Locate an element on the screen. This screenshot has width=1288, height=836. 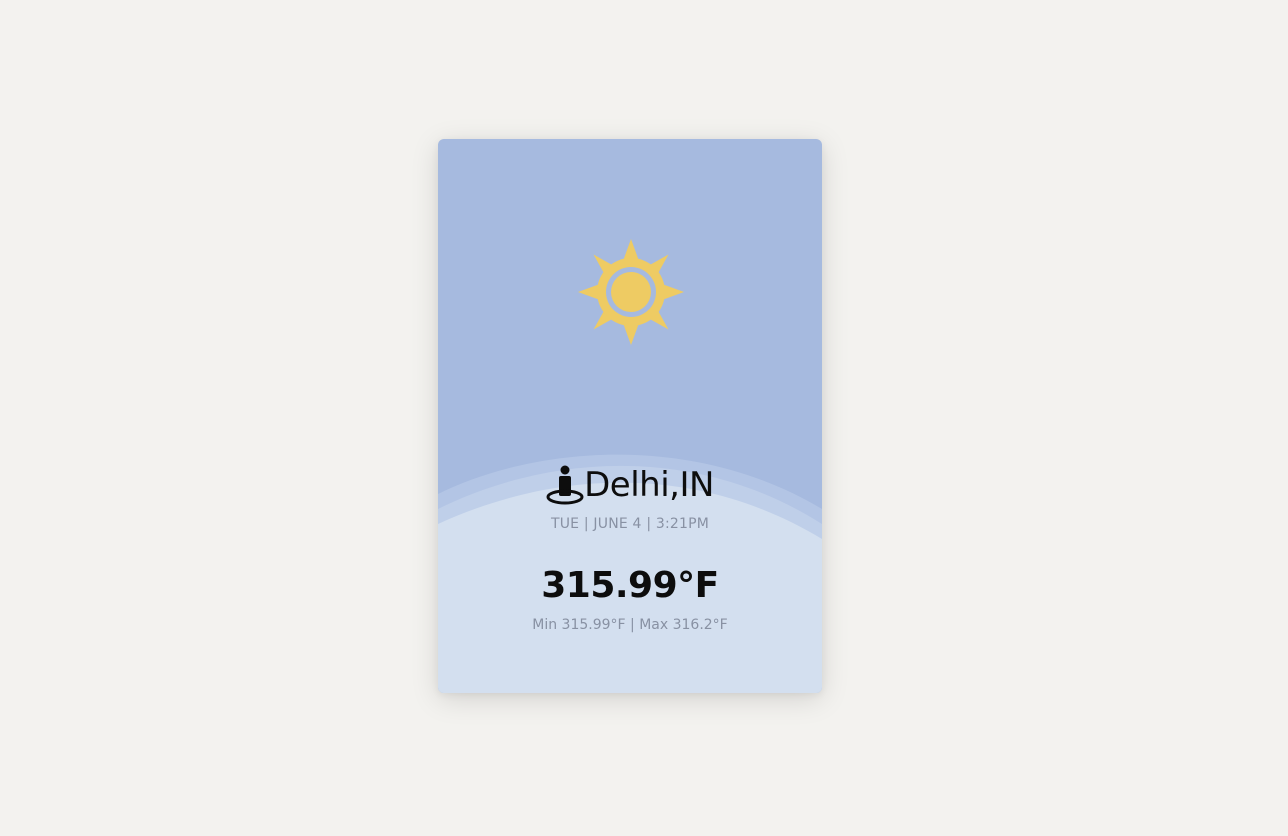
date-time: TUE | JUNE 4 | 3:21PM is located at coordinates (630, 524).